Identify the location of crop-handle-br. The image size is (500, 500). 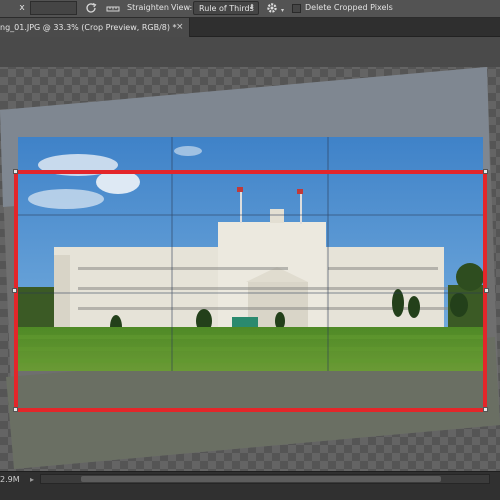
(485, 409).